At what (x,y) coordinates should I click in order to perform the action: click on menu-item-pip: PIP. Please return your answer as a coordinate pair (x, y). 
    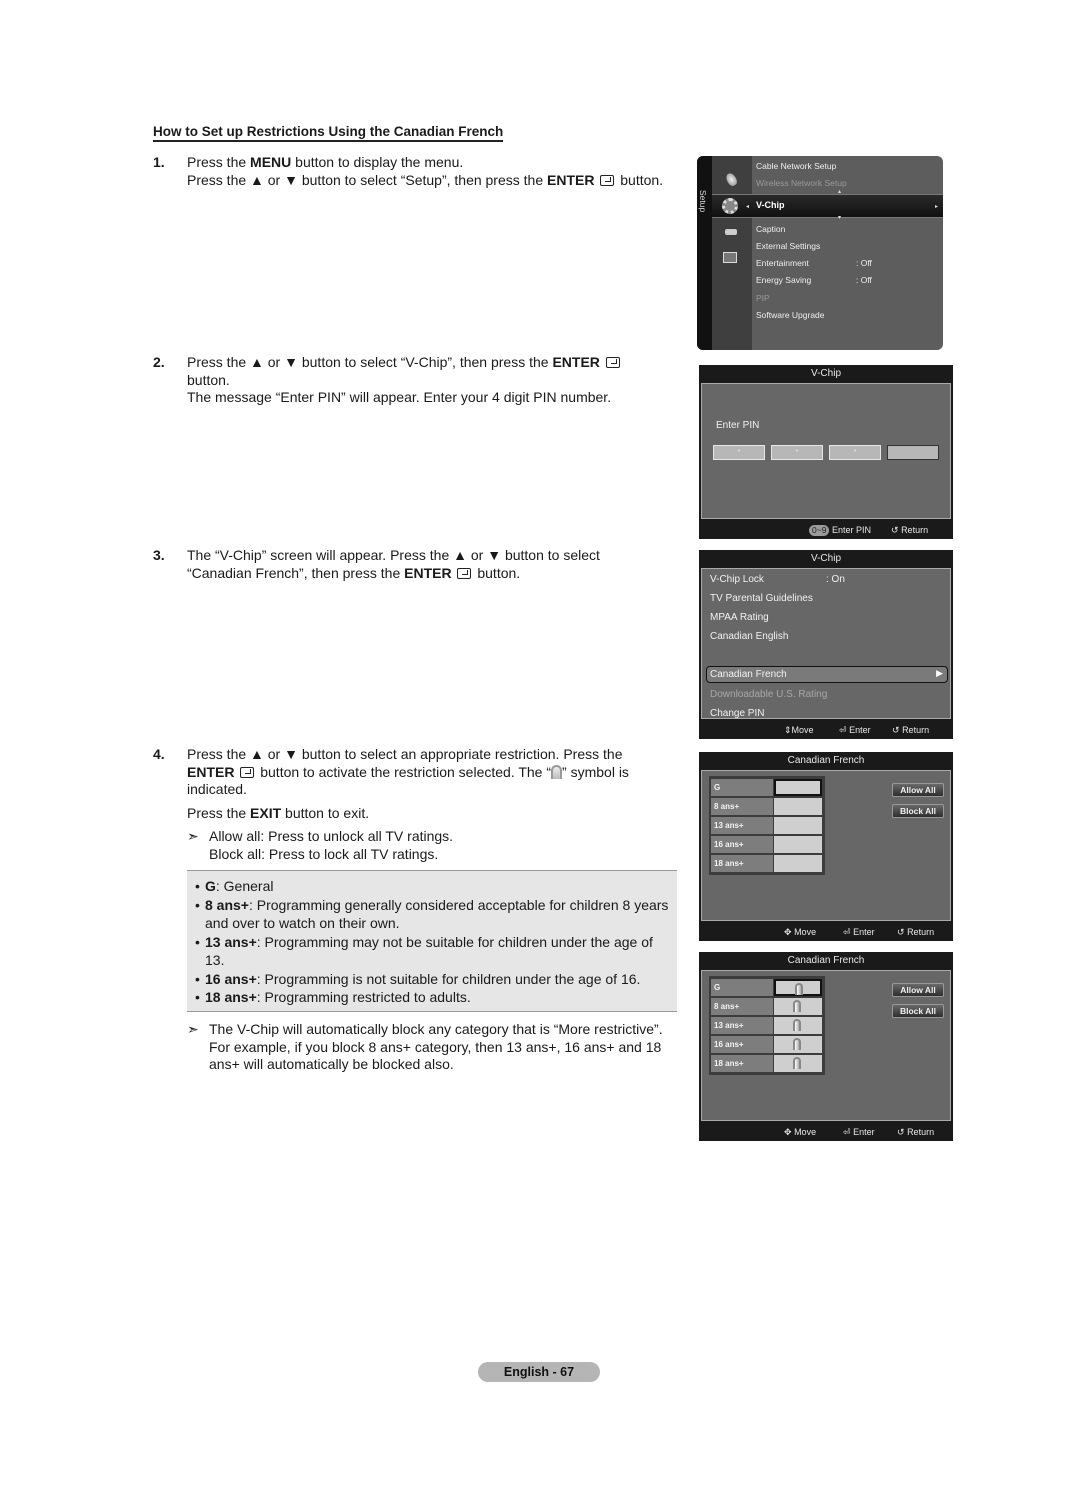
    Looking at the image, I should click on (763, 298).